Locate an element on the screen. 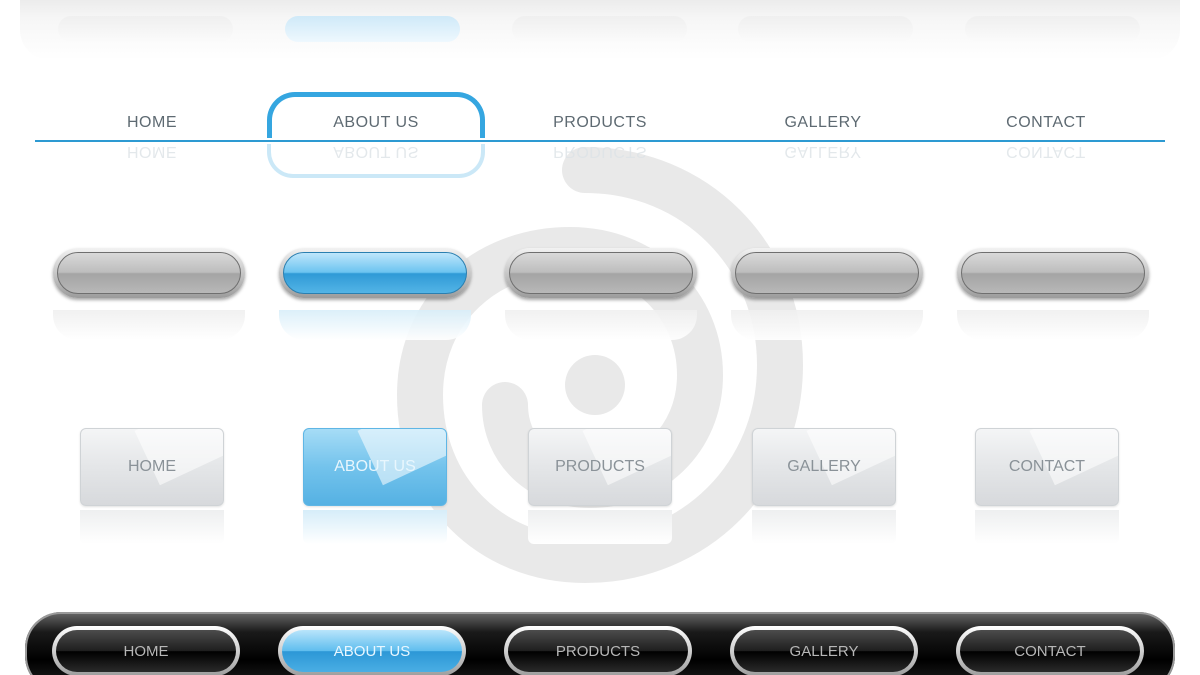 The width and height of the screenshot is (1200, 675). square-button-home: HOME is located at coordinates (152, 467).